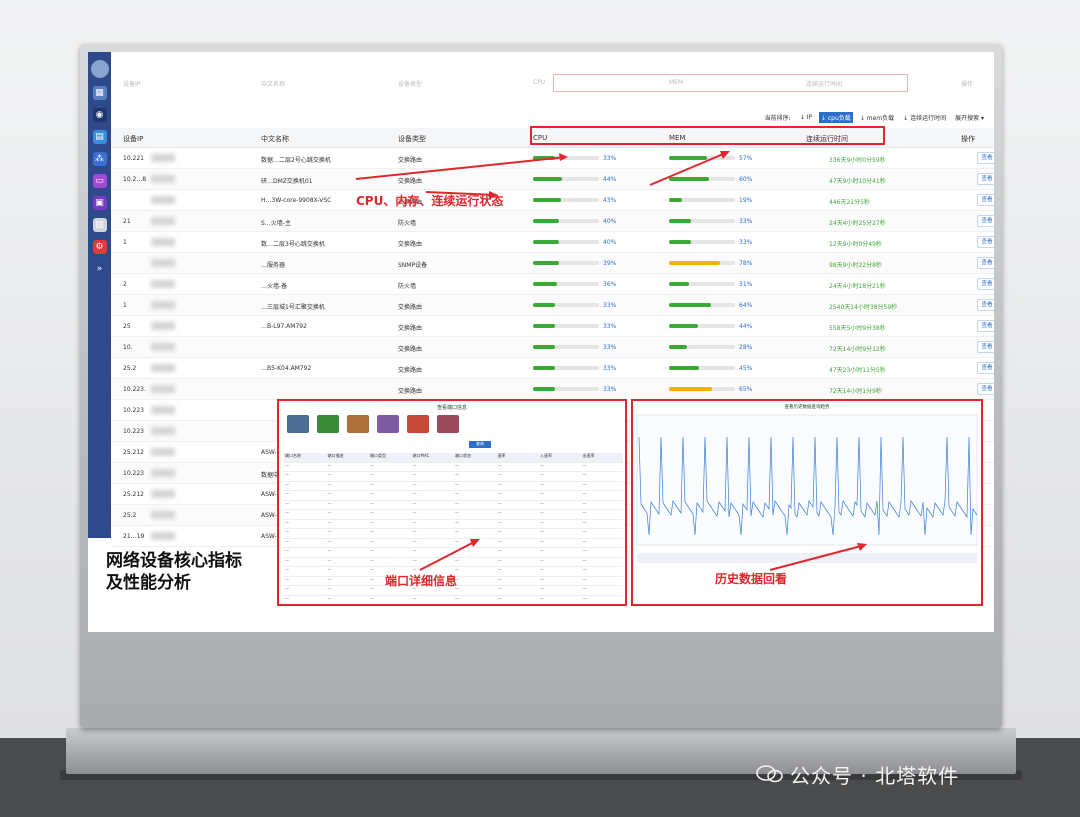 This screenshot has height=817, width=1080. Describe the element at coordinates (448, 424) in the screenshot. I see `port-mac-icon` at that location.